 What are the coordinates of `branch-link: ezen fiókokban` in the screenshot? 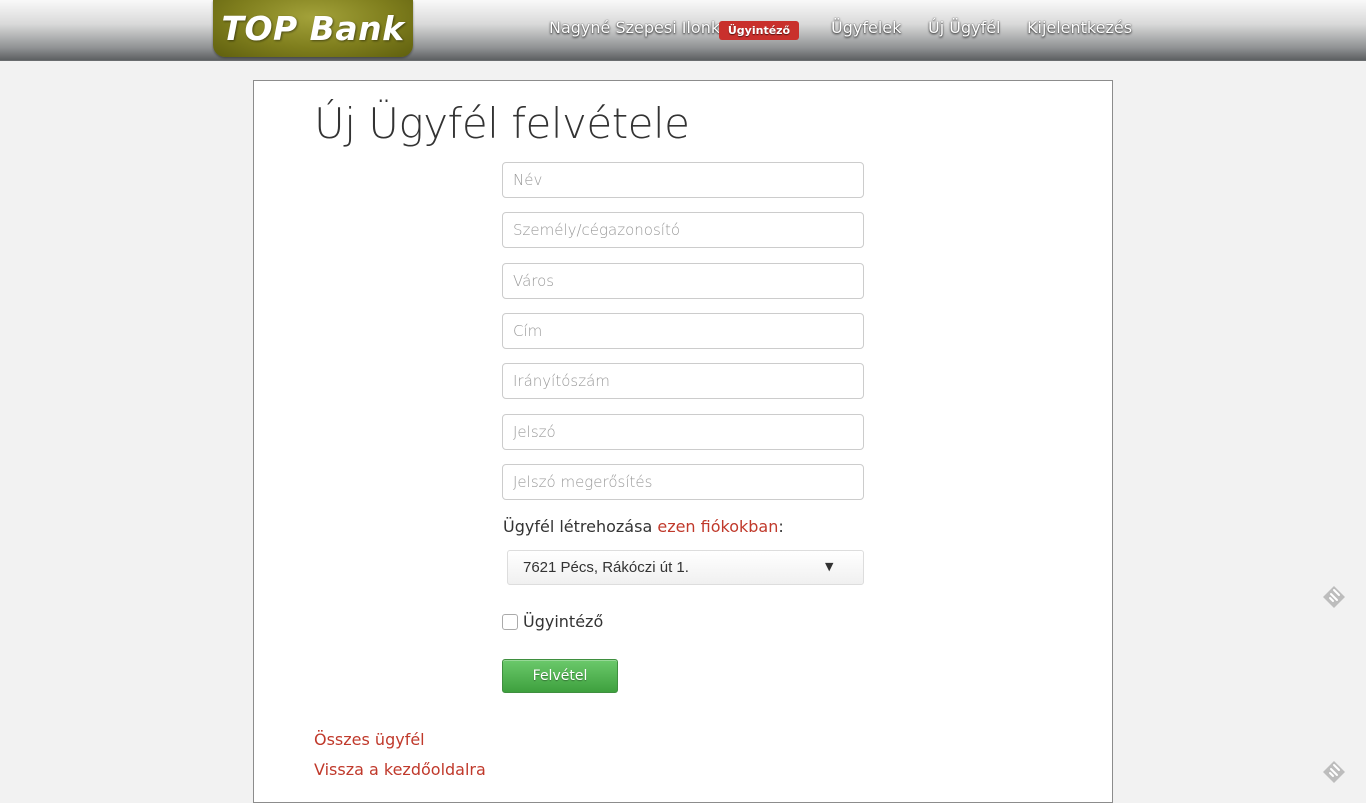 It's located at (717, 526).